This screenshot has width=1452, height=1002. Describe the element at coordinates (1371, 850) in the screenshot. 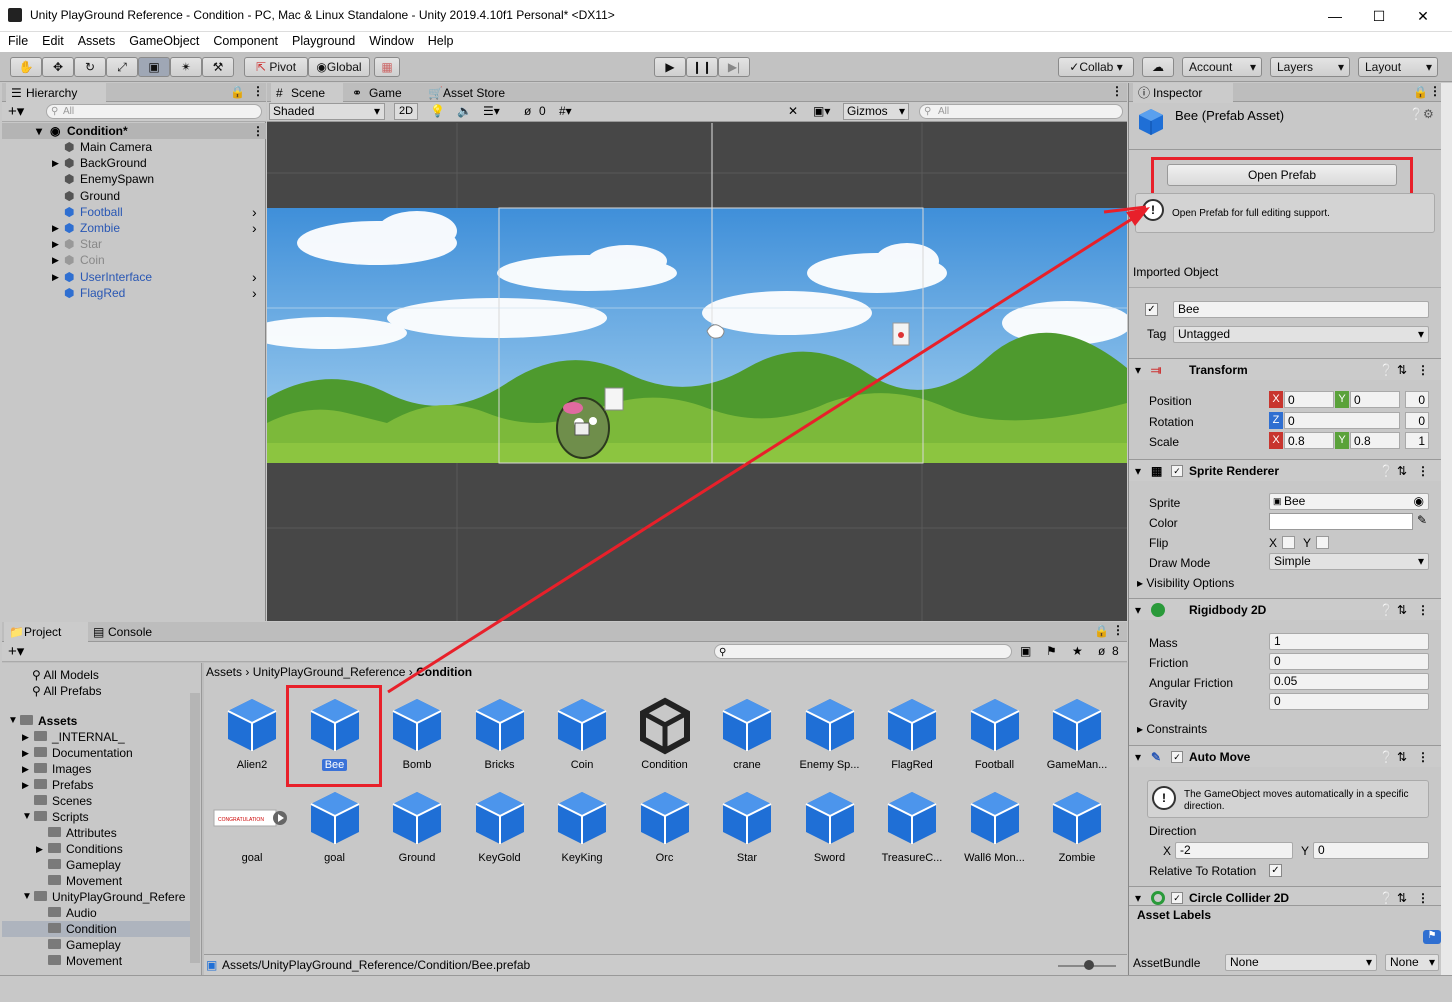

I see `direction-y-input: 0` at that location.